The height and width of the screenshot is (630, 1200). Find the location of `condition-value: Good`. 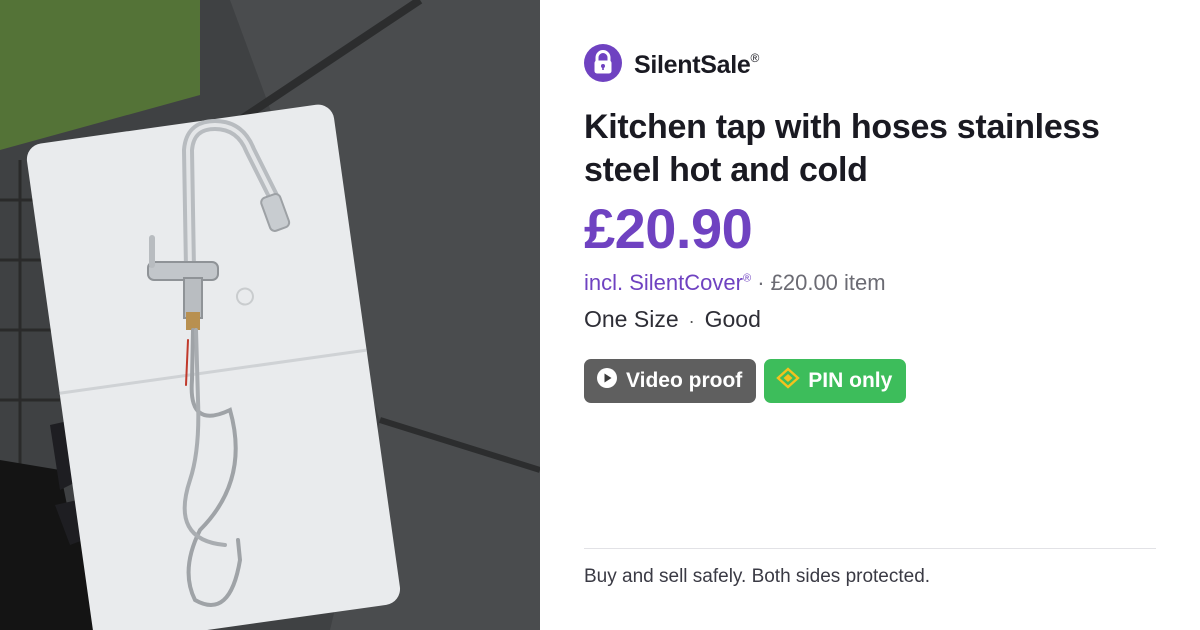

condition-value: Good is located at coordinates (732, 319).